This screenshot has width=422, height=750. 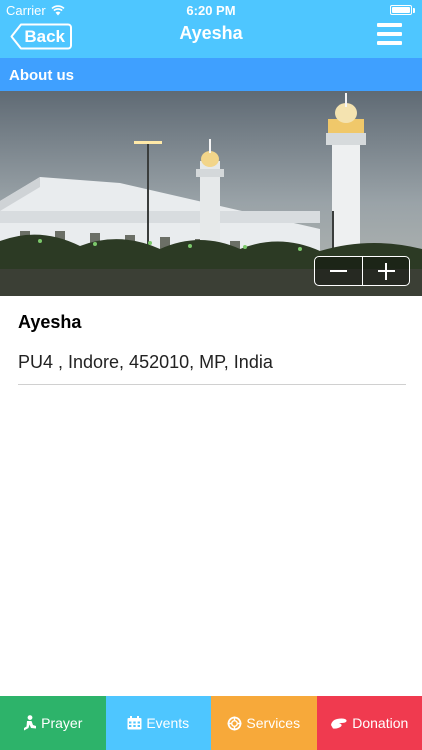 I want to click on tab-label: Services, so click(x=273, y=723).